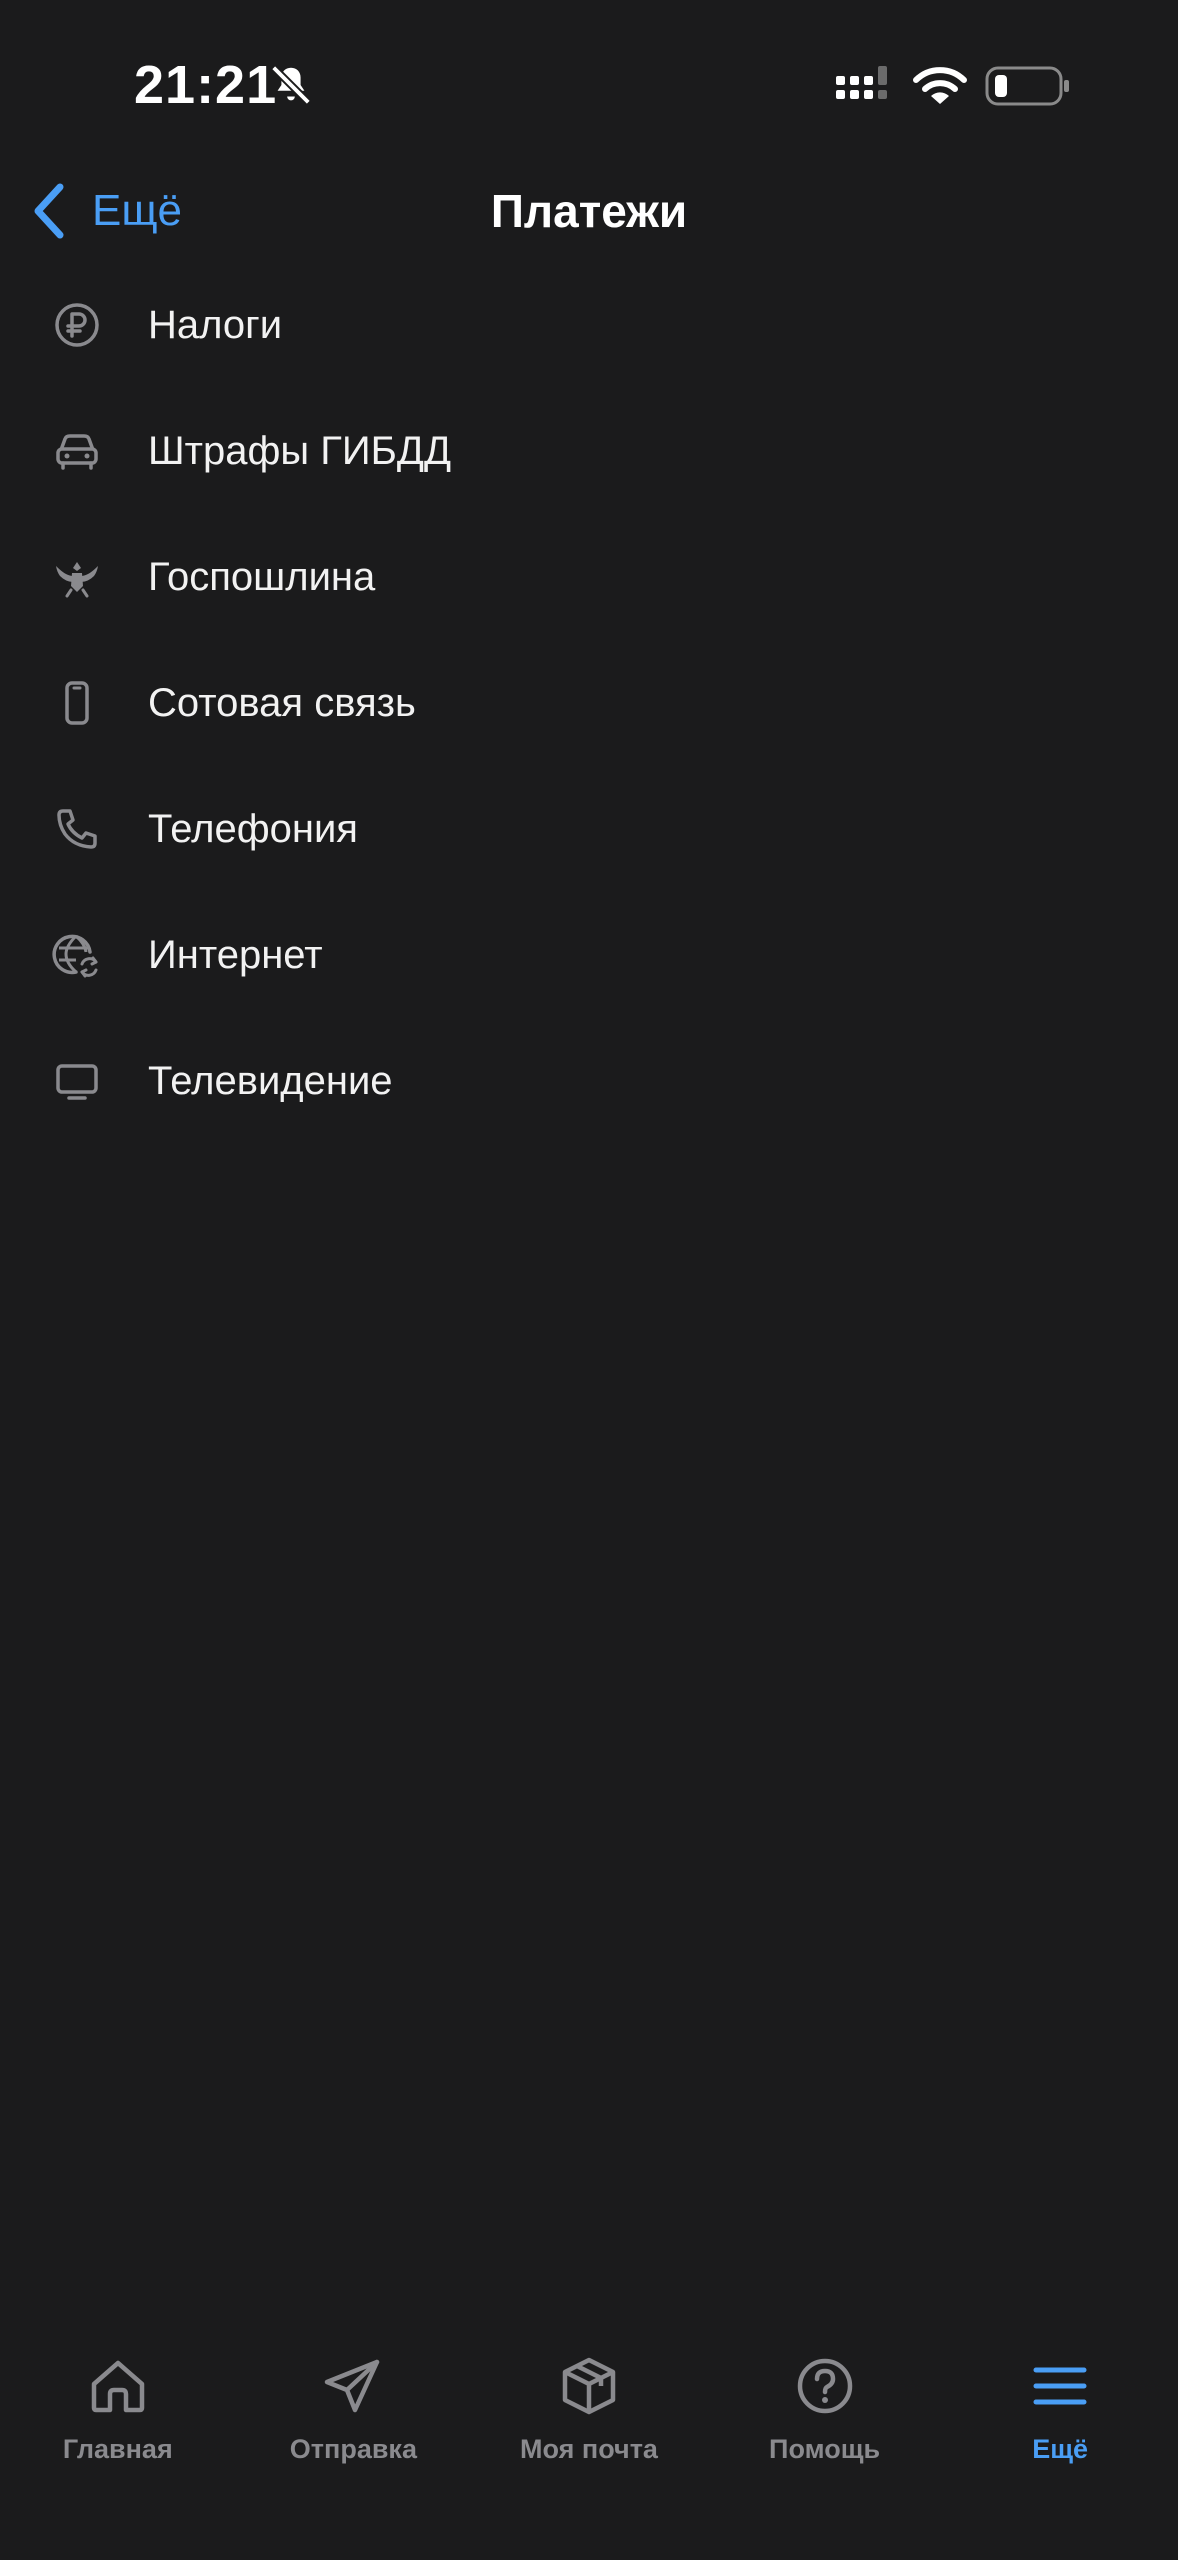 The image size is (1178, 2560). I want to click on tab-label: Отправка, so click(353, 2449).